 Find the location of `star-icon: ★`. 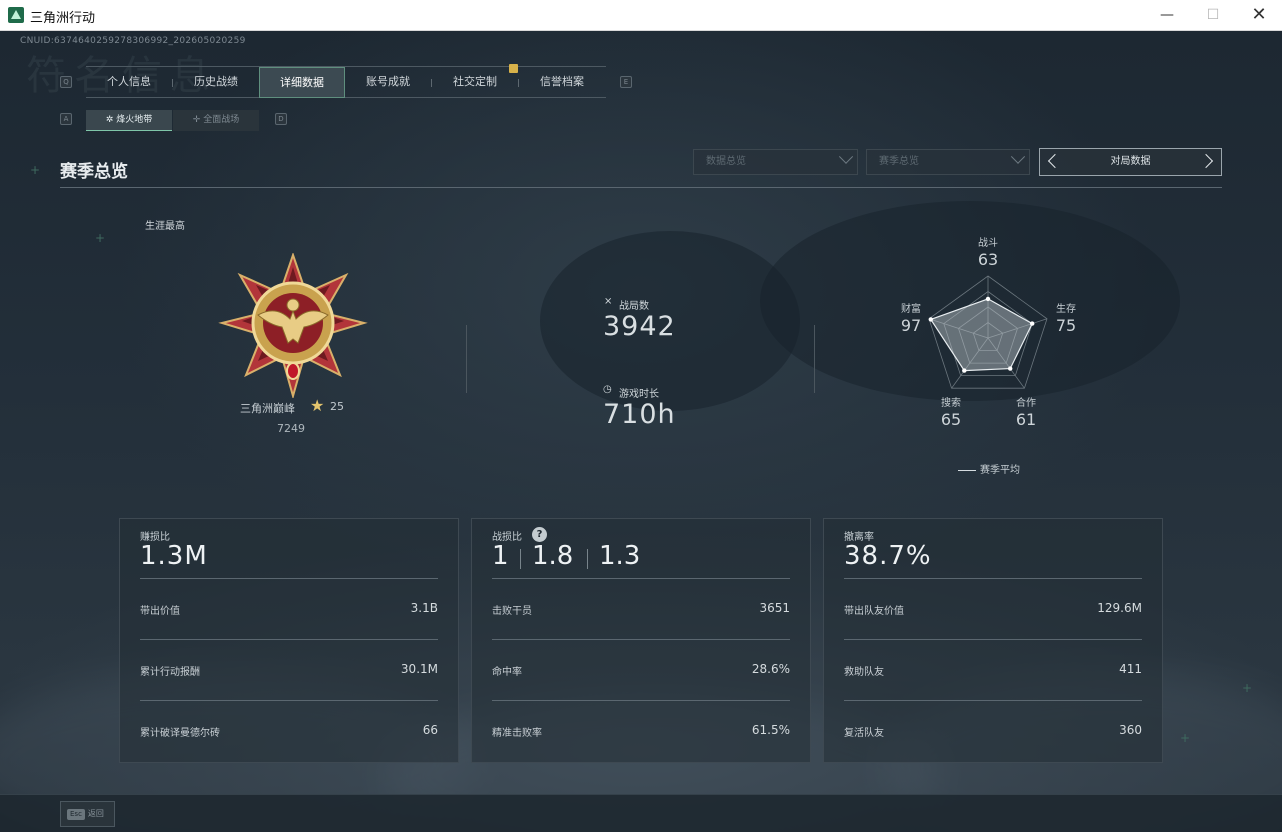

star-icon: ★ is located at coordinates (317, 405).